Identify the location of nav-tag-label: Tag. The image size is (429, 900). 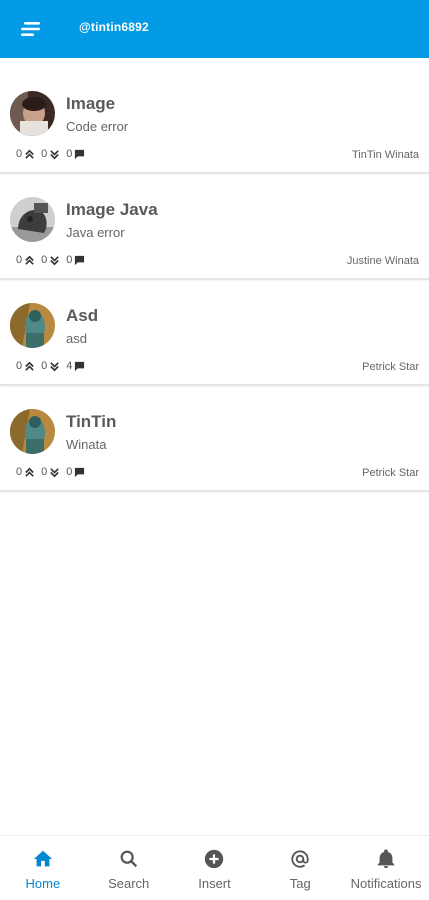
(300, 883).